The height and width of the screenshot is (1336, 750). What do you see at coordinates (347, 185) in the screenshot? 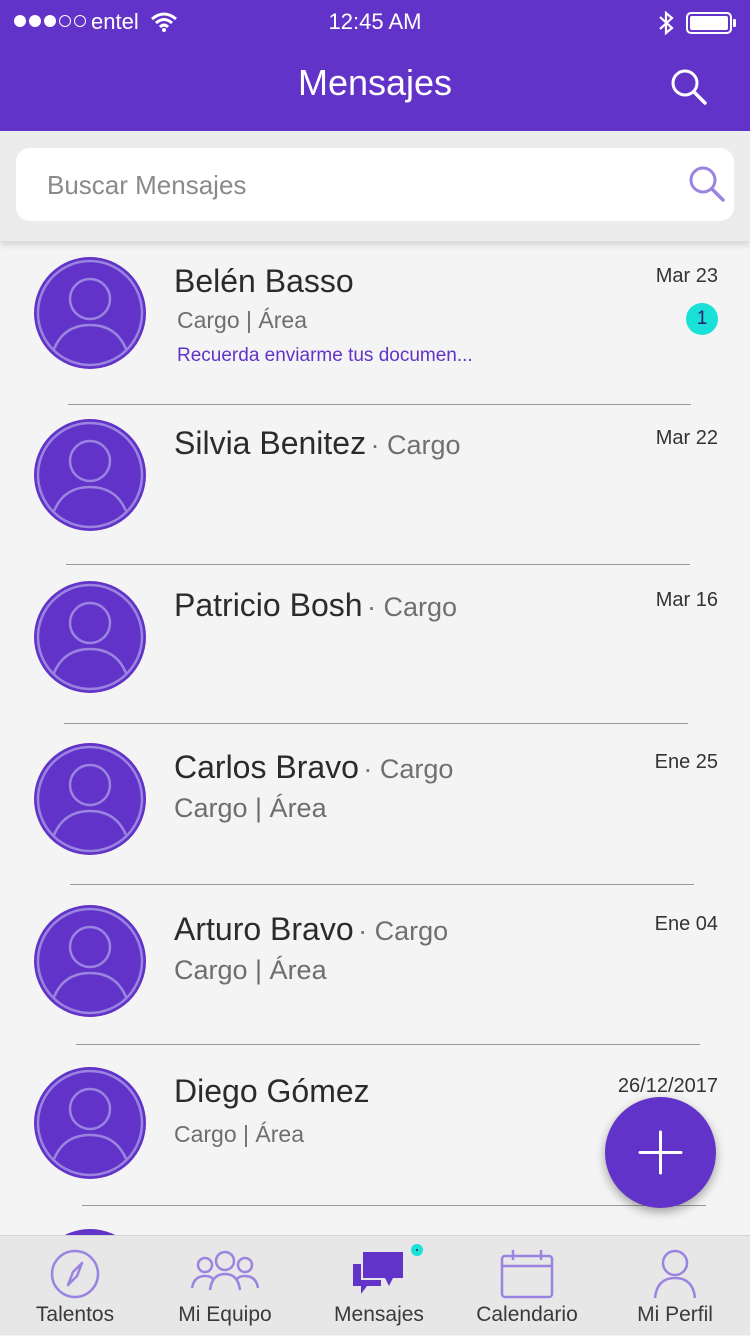
I see `search-input` at bounding box center [347, 185].